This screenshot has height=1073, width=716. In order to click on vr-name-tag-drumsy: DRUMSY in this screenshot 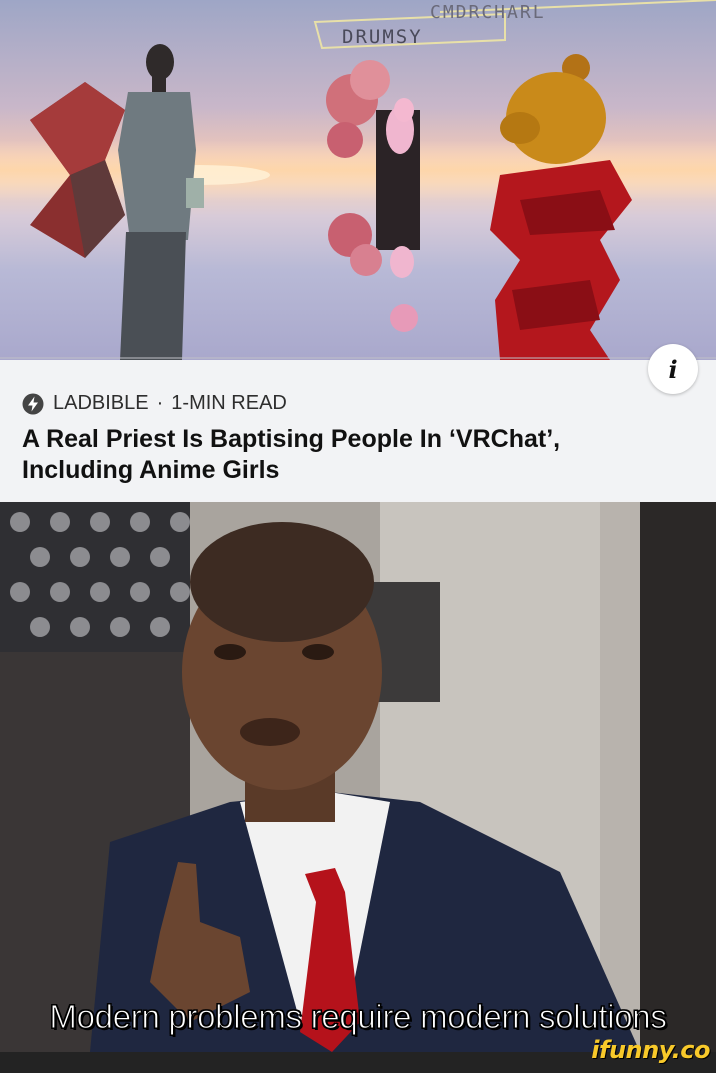, I will do `click(382, 37)`.